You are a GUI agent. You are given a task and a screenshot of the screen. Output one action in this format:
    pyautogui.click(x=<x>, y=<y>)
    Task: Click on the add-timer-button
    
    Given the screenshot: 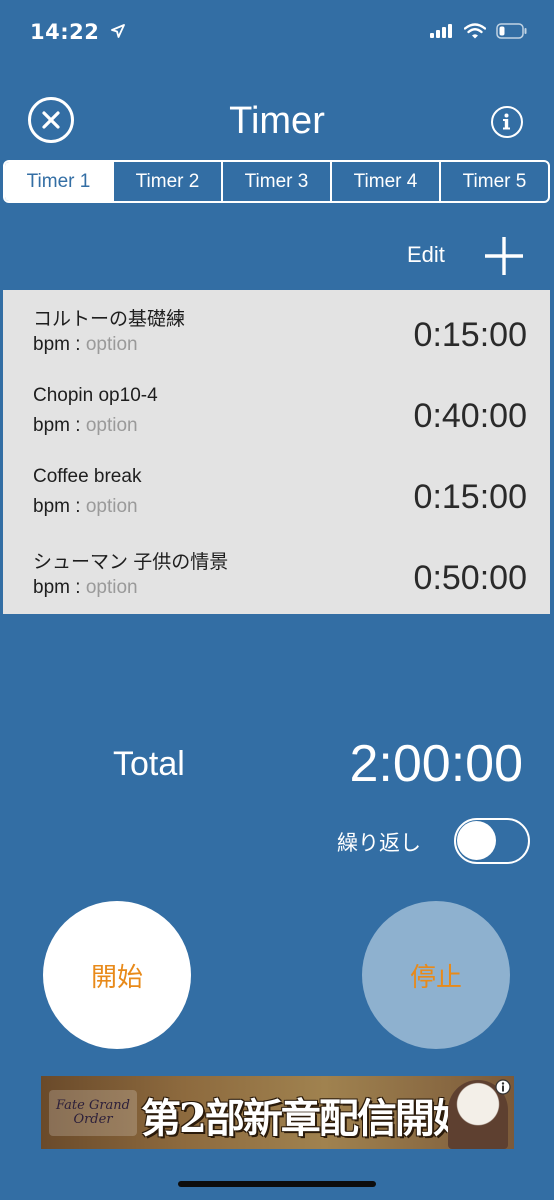 What is the action you would take?
    pyautogui.click(x=504, y=256)
    